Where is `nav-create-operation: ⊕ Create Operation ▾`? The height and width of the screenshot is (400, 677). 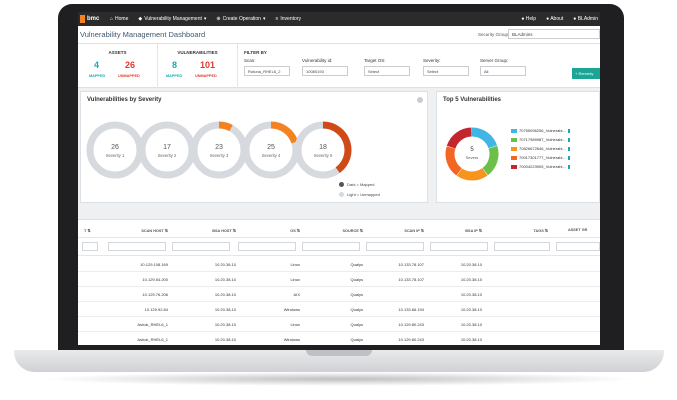 nav-create-operation: ⊕ Create Operation ▾ is located at coordinates (240, 19).